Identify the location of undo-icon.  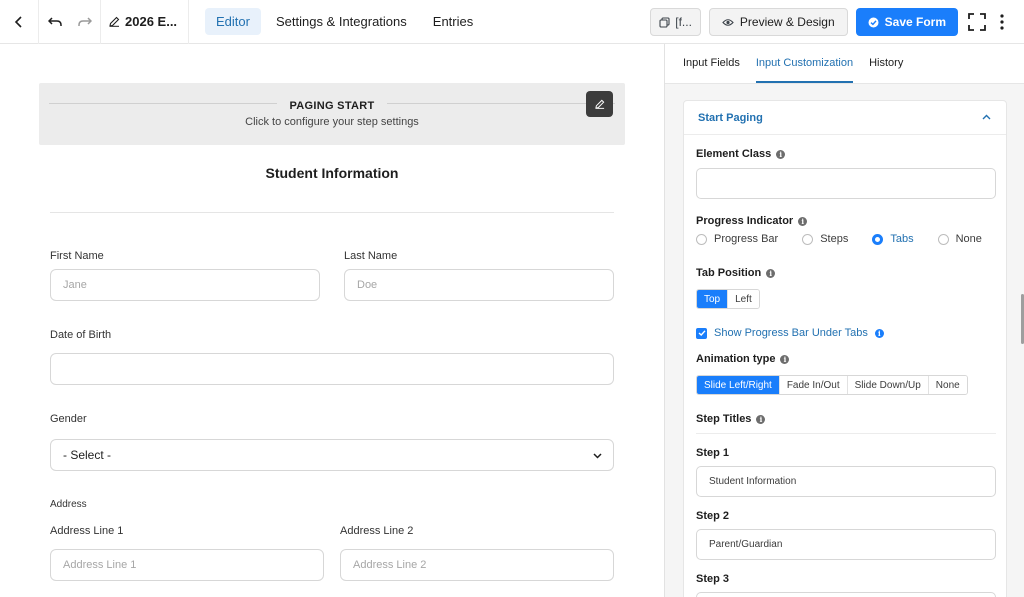
(54, 21).